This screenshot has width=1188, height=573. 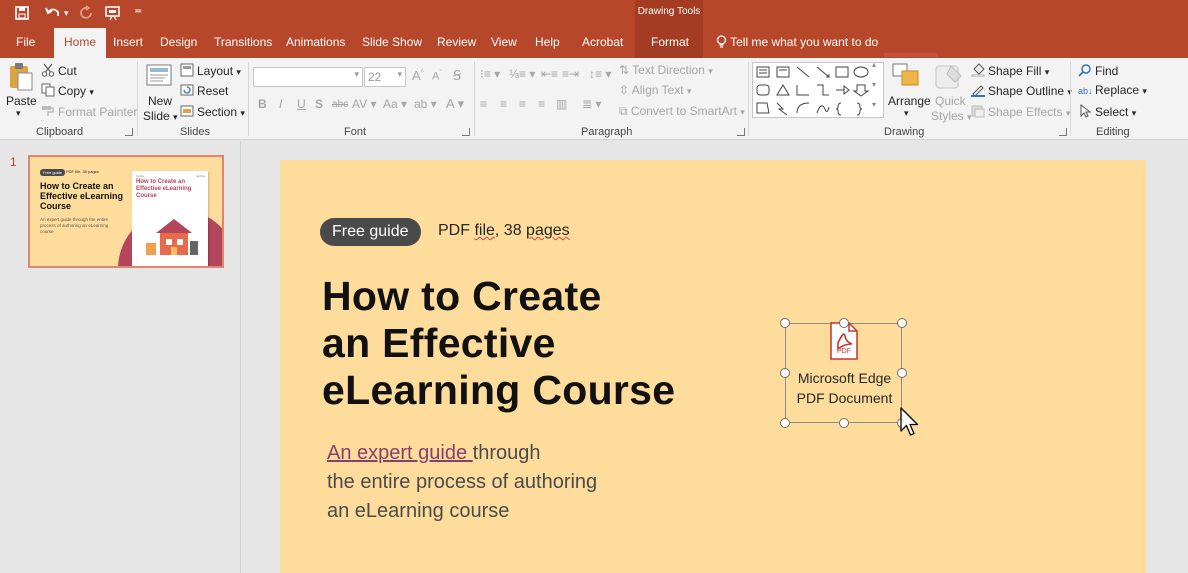 I want to click on tab-home: Home, so click(x=80, y=43).